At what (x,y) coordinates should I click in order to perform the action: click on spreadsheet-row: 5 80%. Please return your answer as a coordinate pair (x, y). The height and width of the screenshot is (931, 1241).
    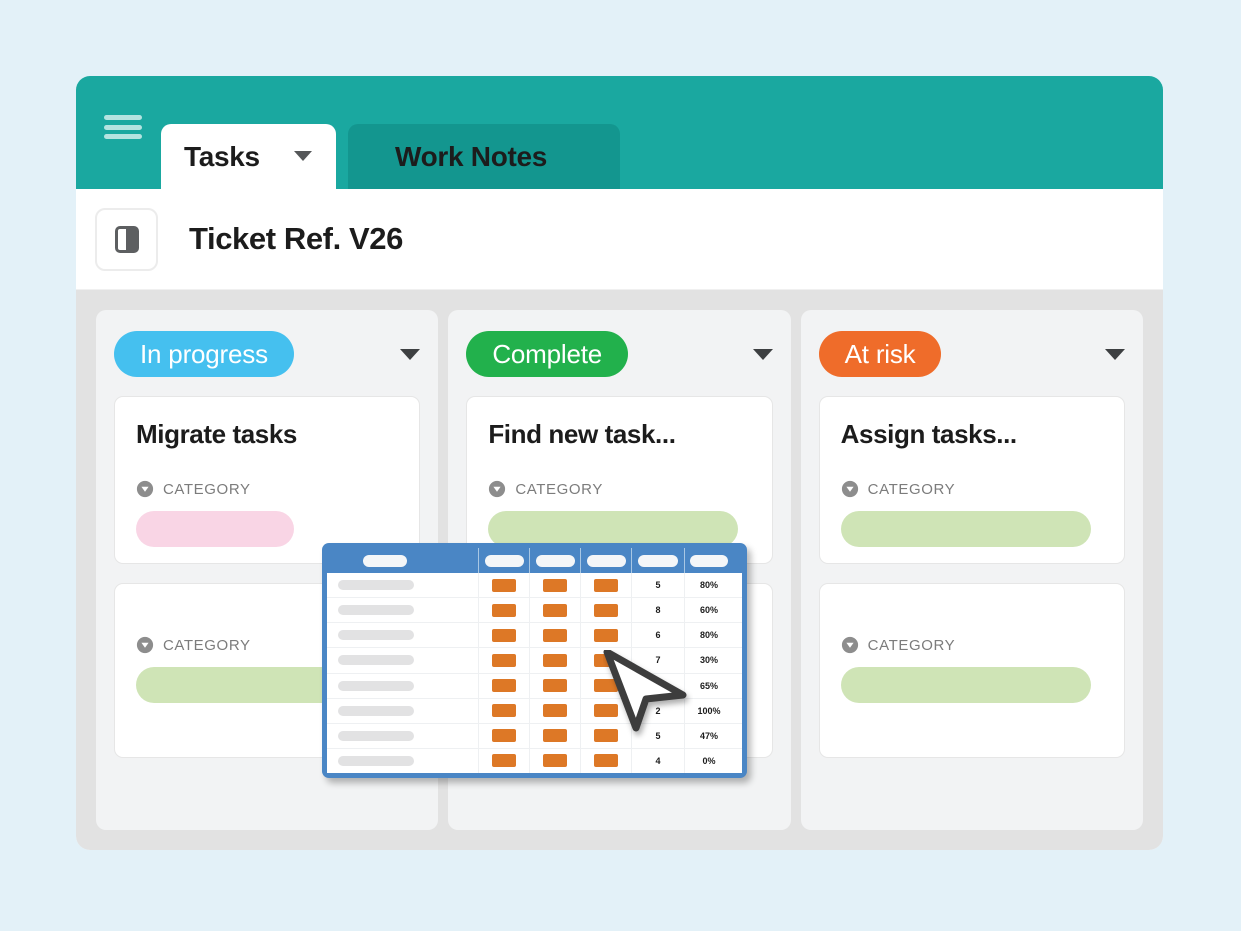
    Looking at the image, I should click on (534, 586).